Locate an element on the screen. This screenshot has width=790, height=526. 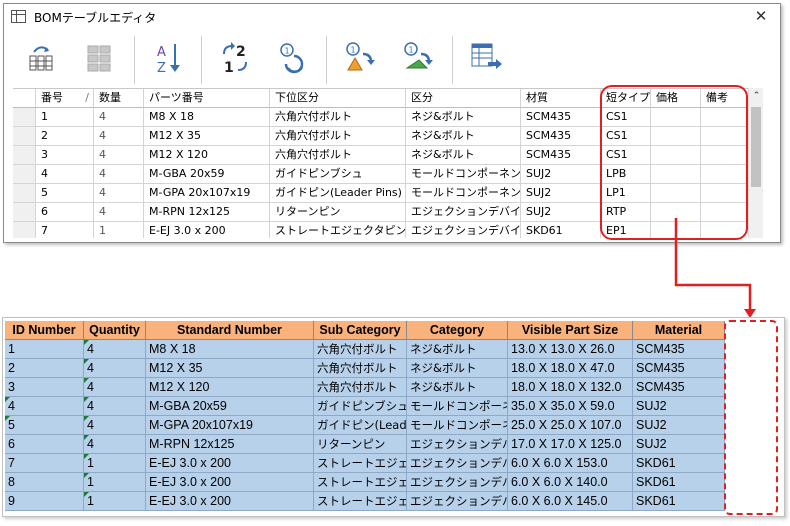
cell-material: SKD61 is located at coordinates (561, 230).